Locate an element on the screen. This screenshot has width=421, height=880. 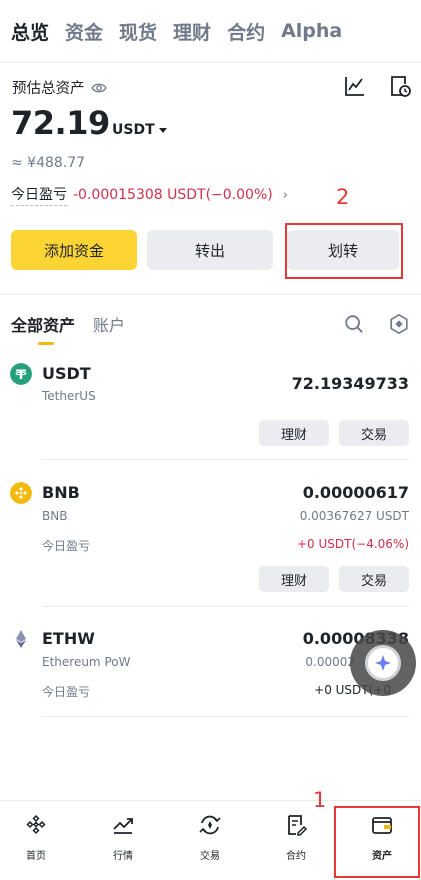
total-balance: 72.19 is located at coordinates (60, 123).